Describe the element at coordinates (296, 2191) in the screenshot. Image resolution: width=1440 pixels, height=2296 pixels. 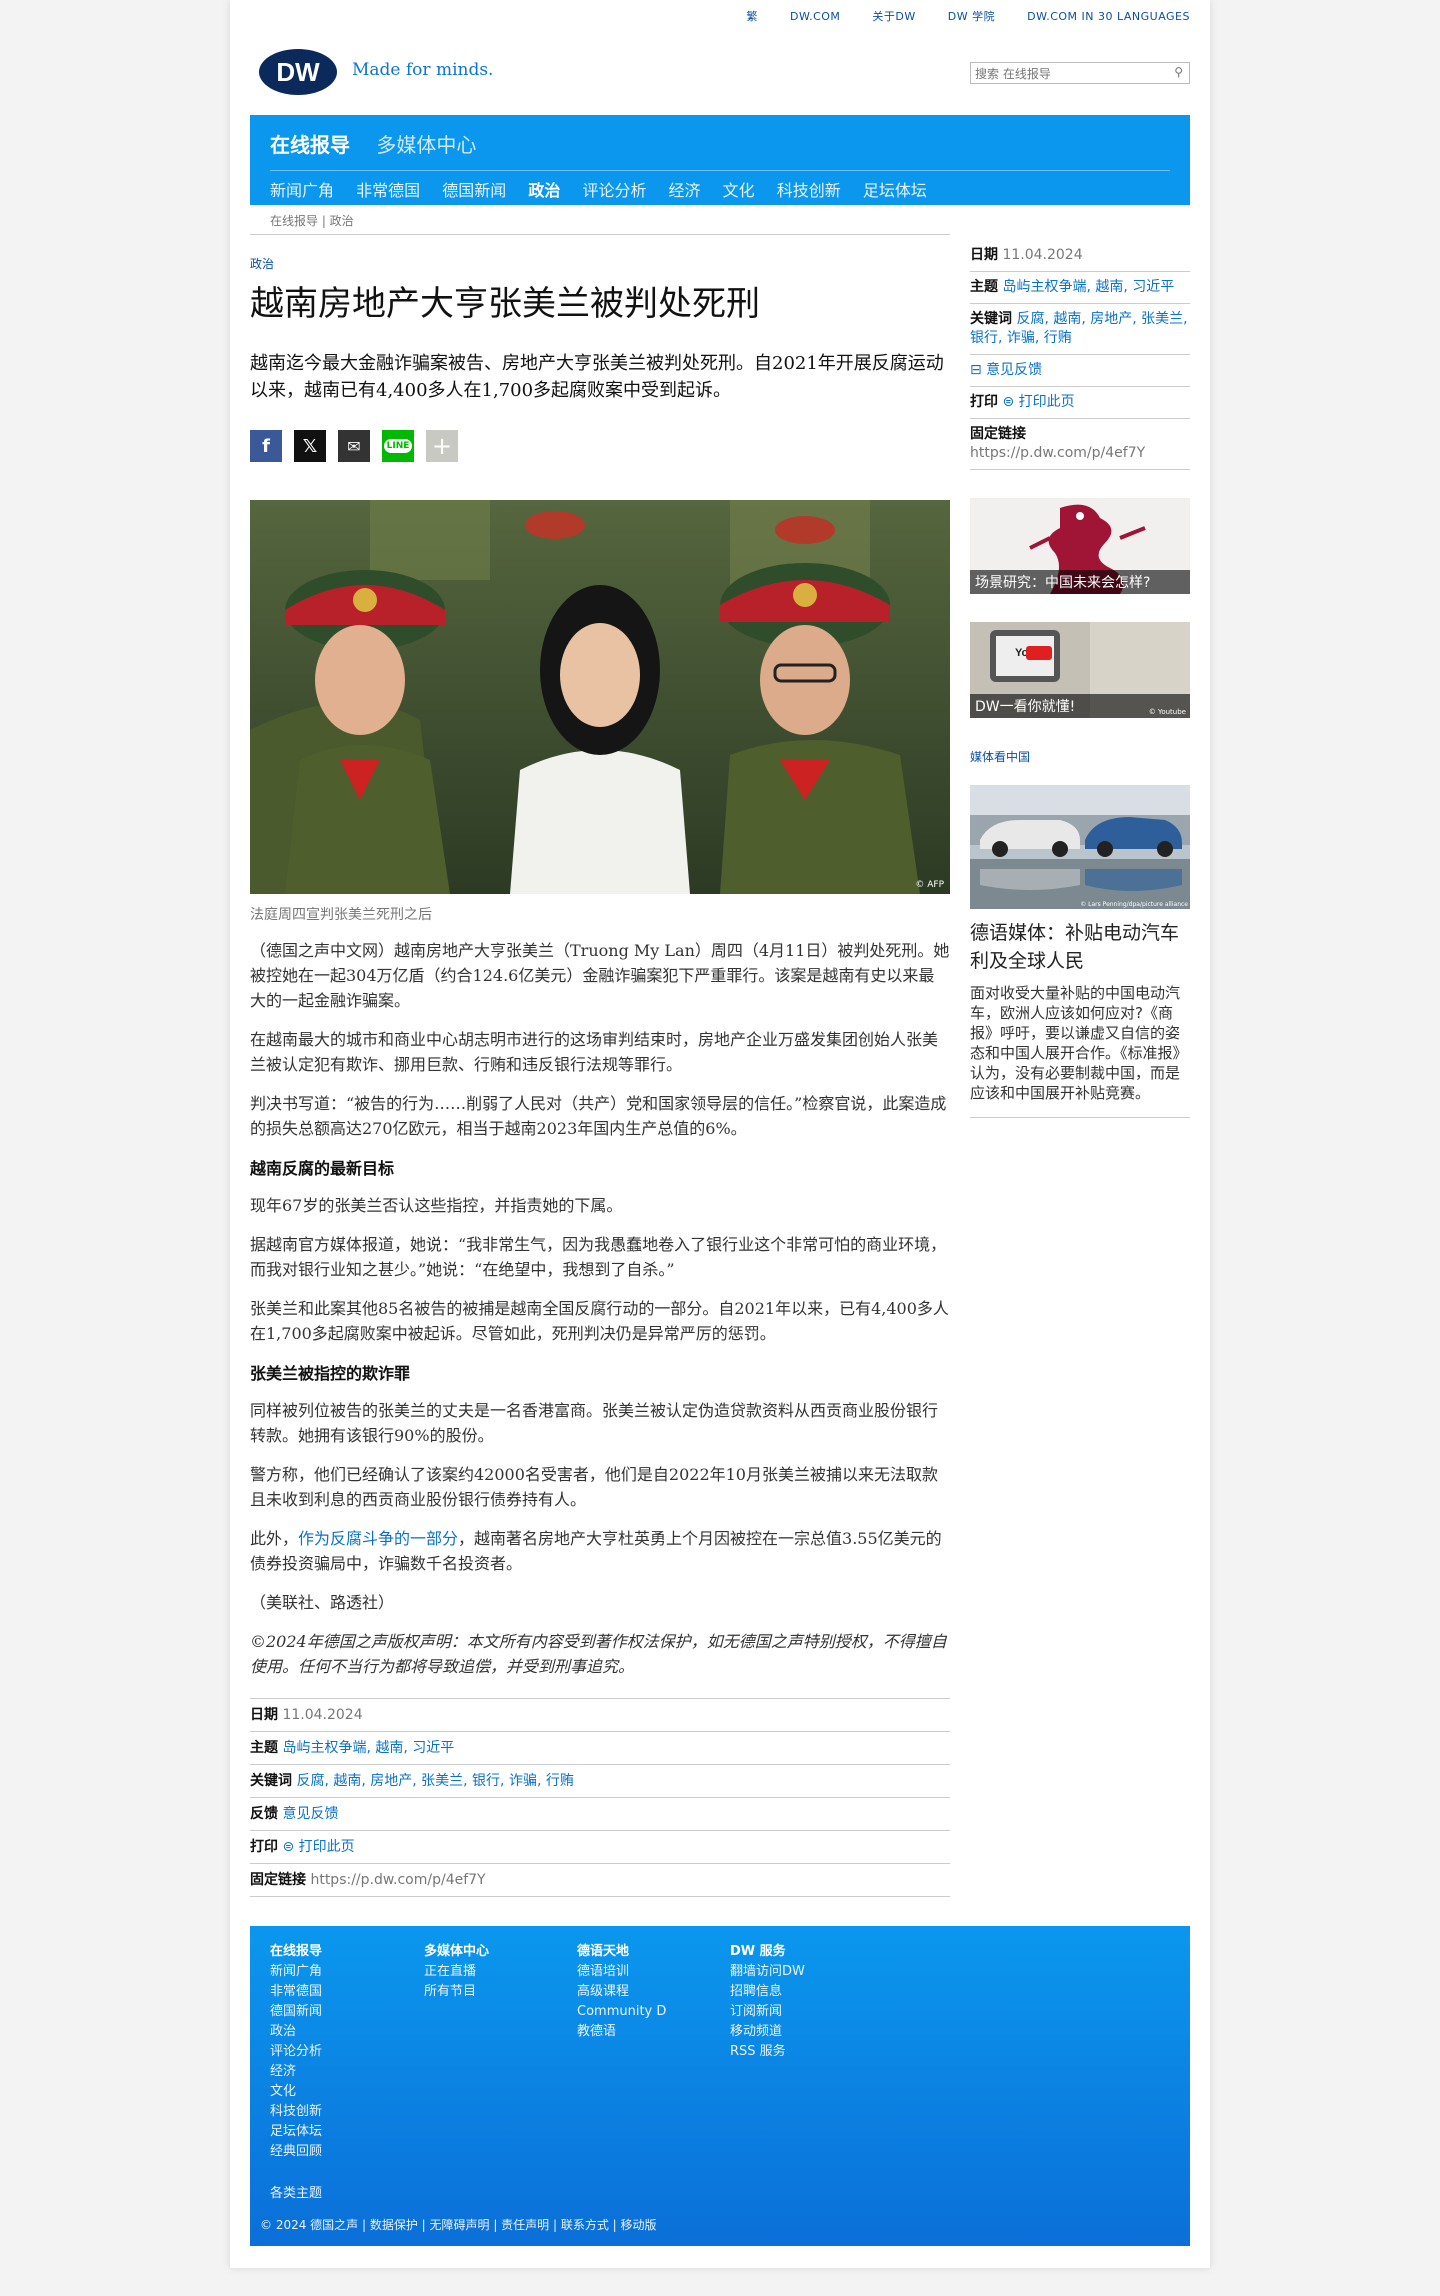
I see `footer-topics-link: 各类主题` at that location.